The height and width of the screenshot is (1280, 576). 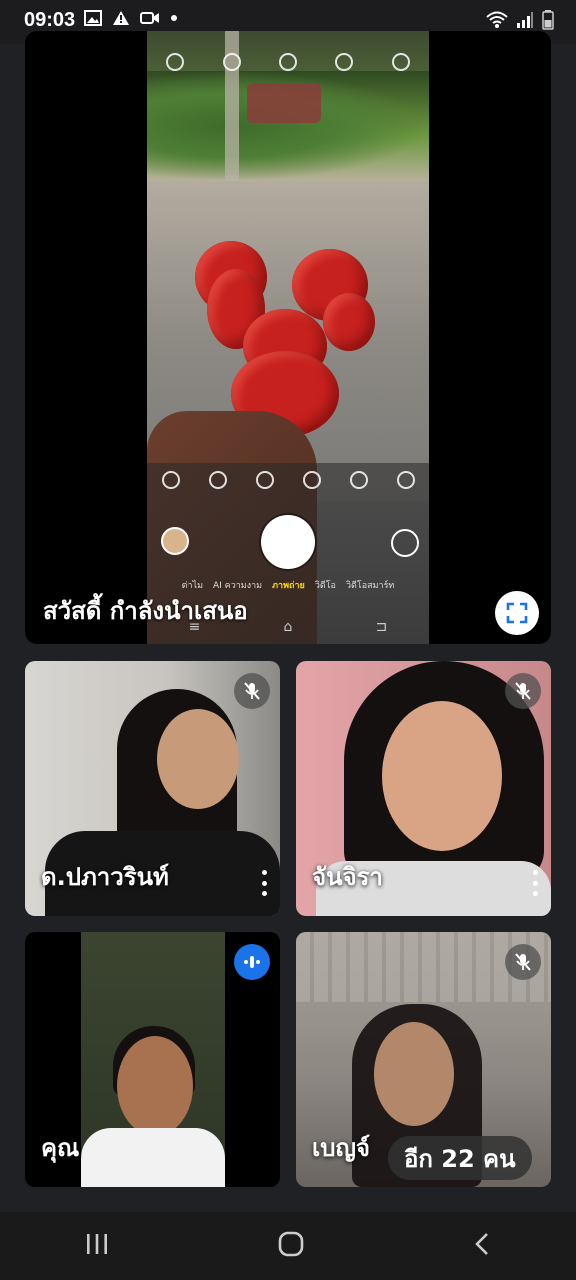 I want to click on status-system-icons, so click(x=520, y=20).